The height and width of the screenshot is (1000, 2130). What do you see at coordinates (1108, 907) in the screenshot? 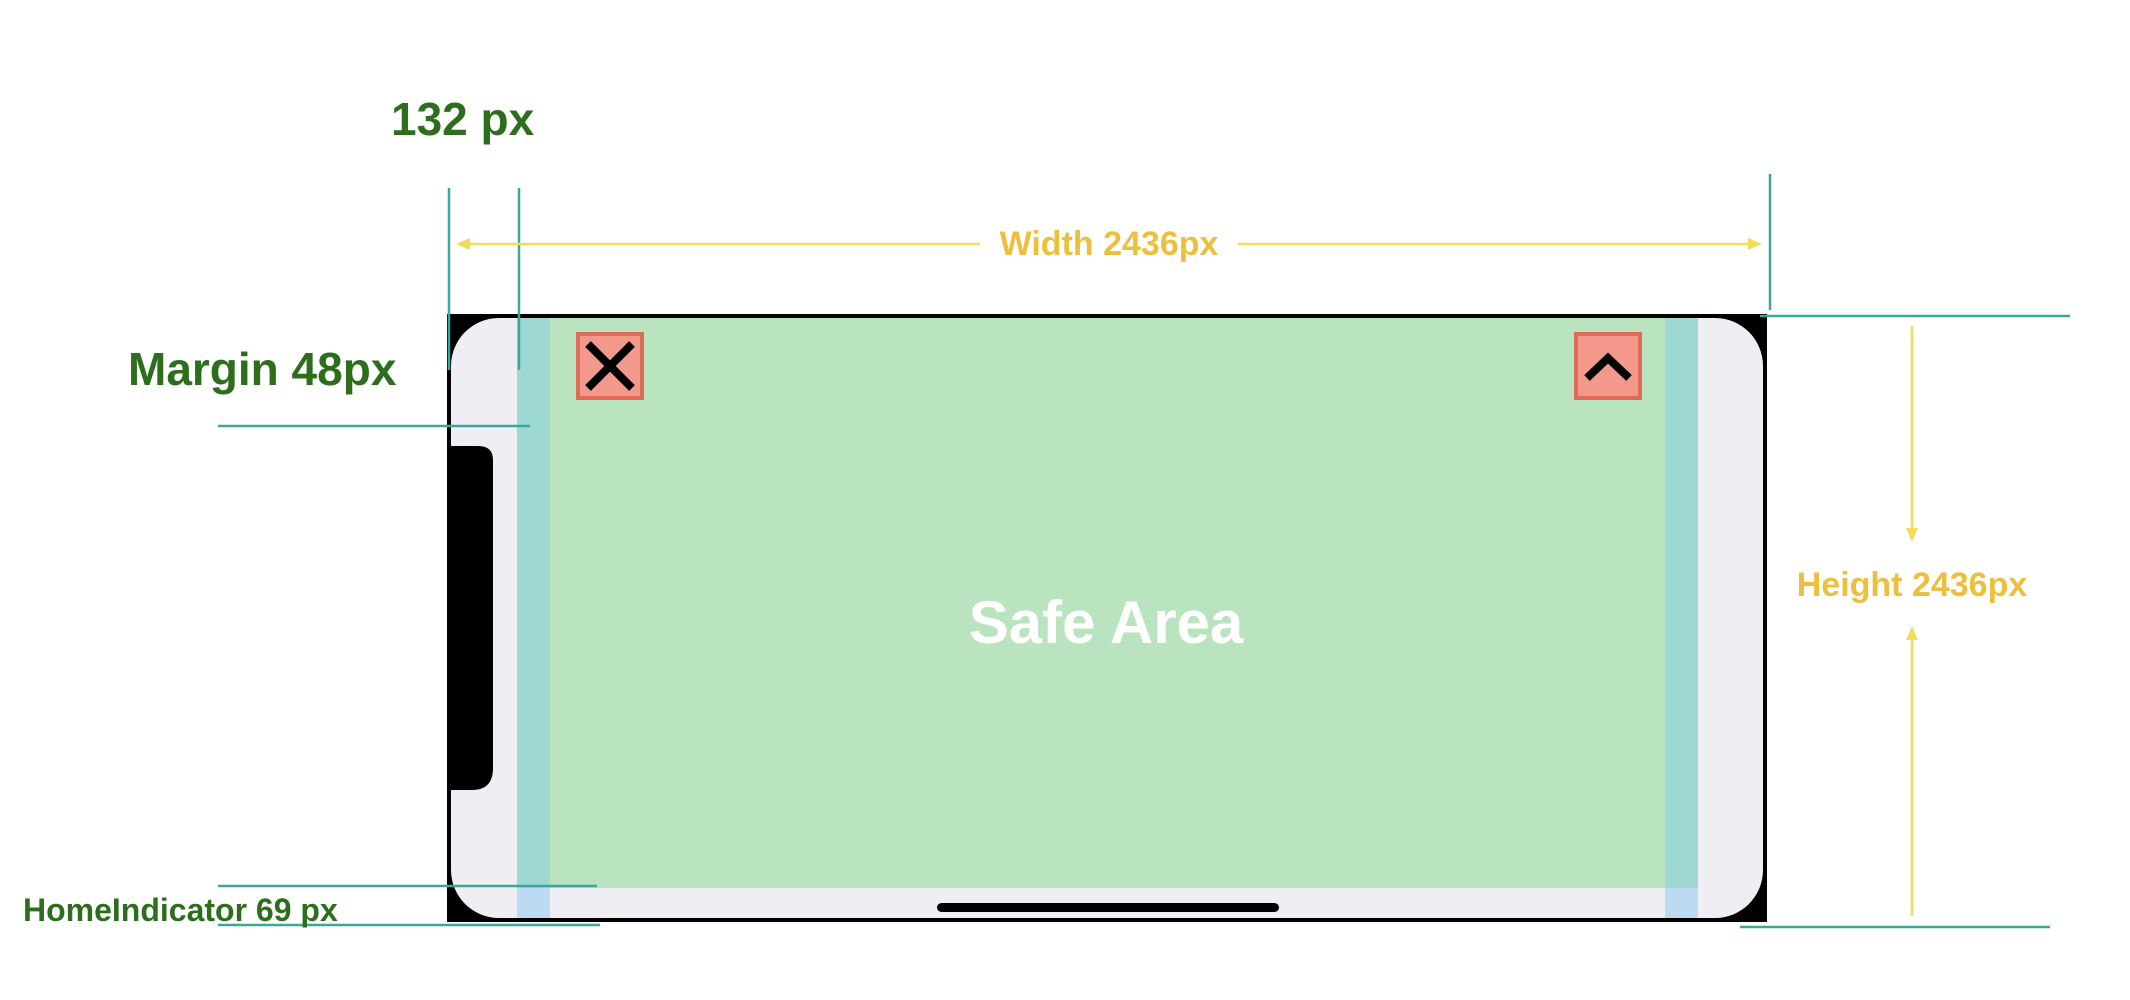
I see `home-indicator-bar` at bounding box center [1108, 907].